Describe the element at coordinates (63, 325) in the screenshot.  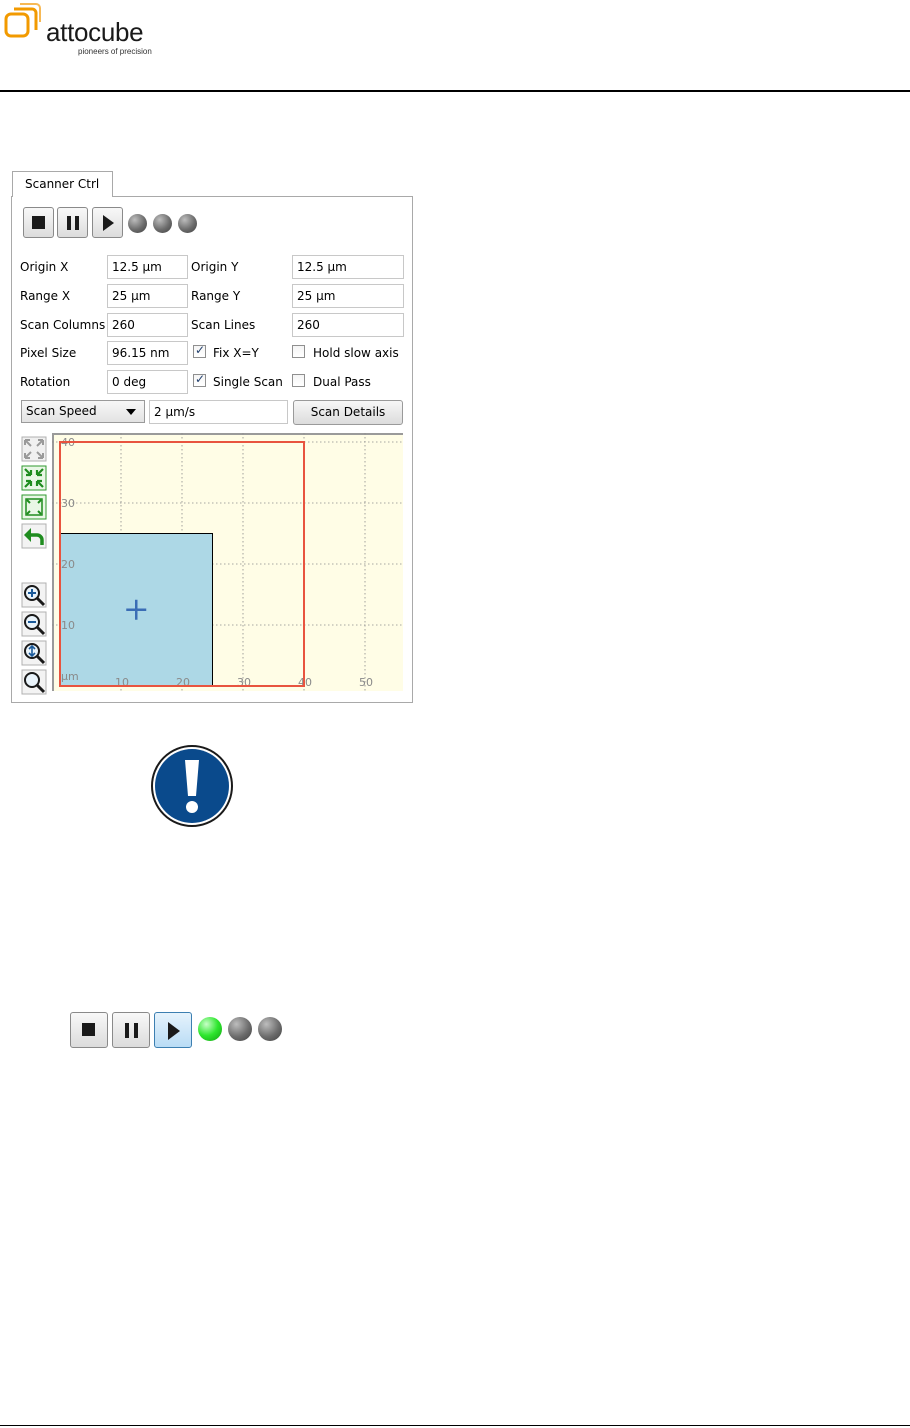
I see `scan-columns-label: Scan Columns` at that location.